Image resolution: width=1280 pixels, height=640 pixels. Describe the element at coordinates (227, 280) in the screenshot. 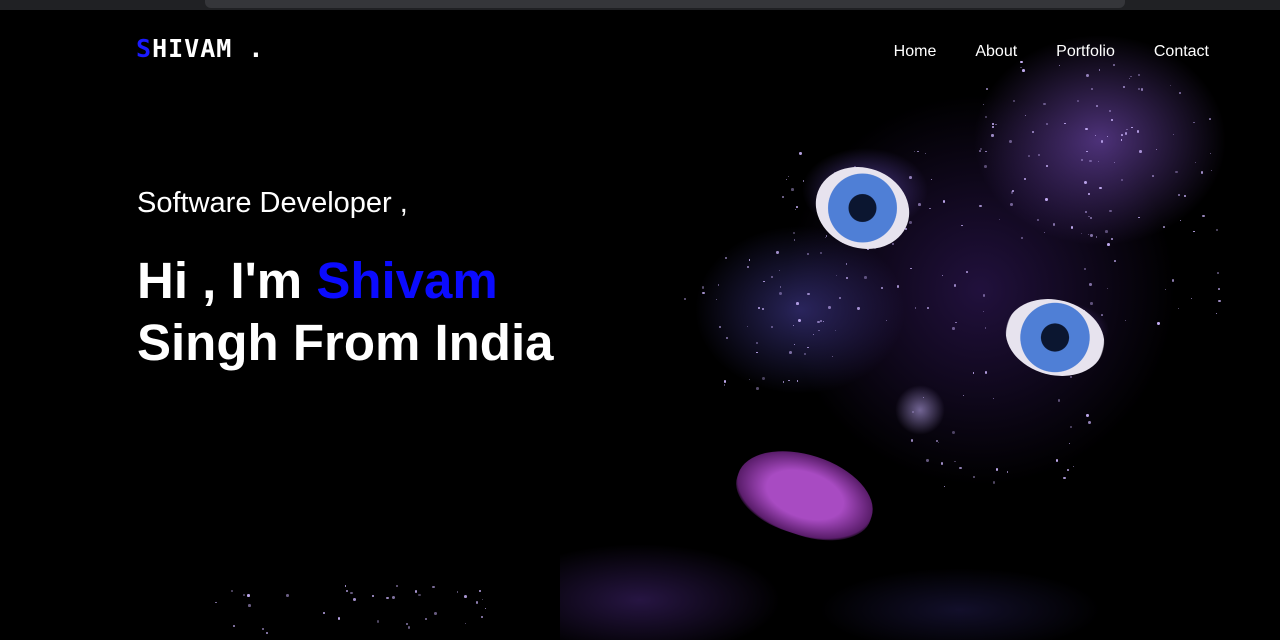

I see `hero-greeting: Hi , I'm` at that location.